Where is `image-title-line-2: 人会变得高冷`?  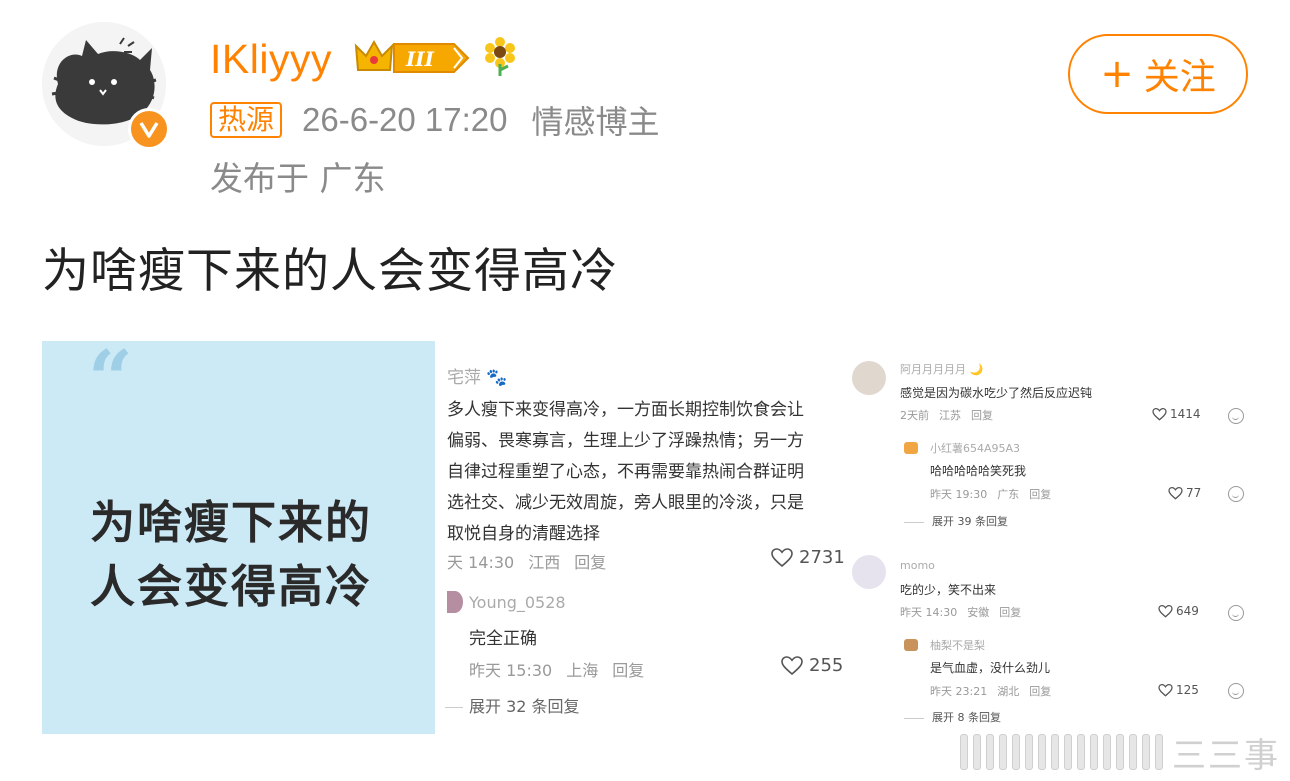
image-title-line-2: 人会变得高冷 is located at coordinates (231, 586).